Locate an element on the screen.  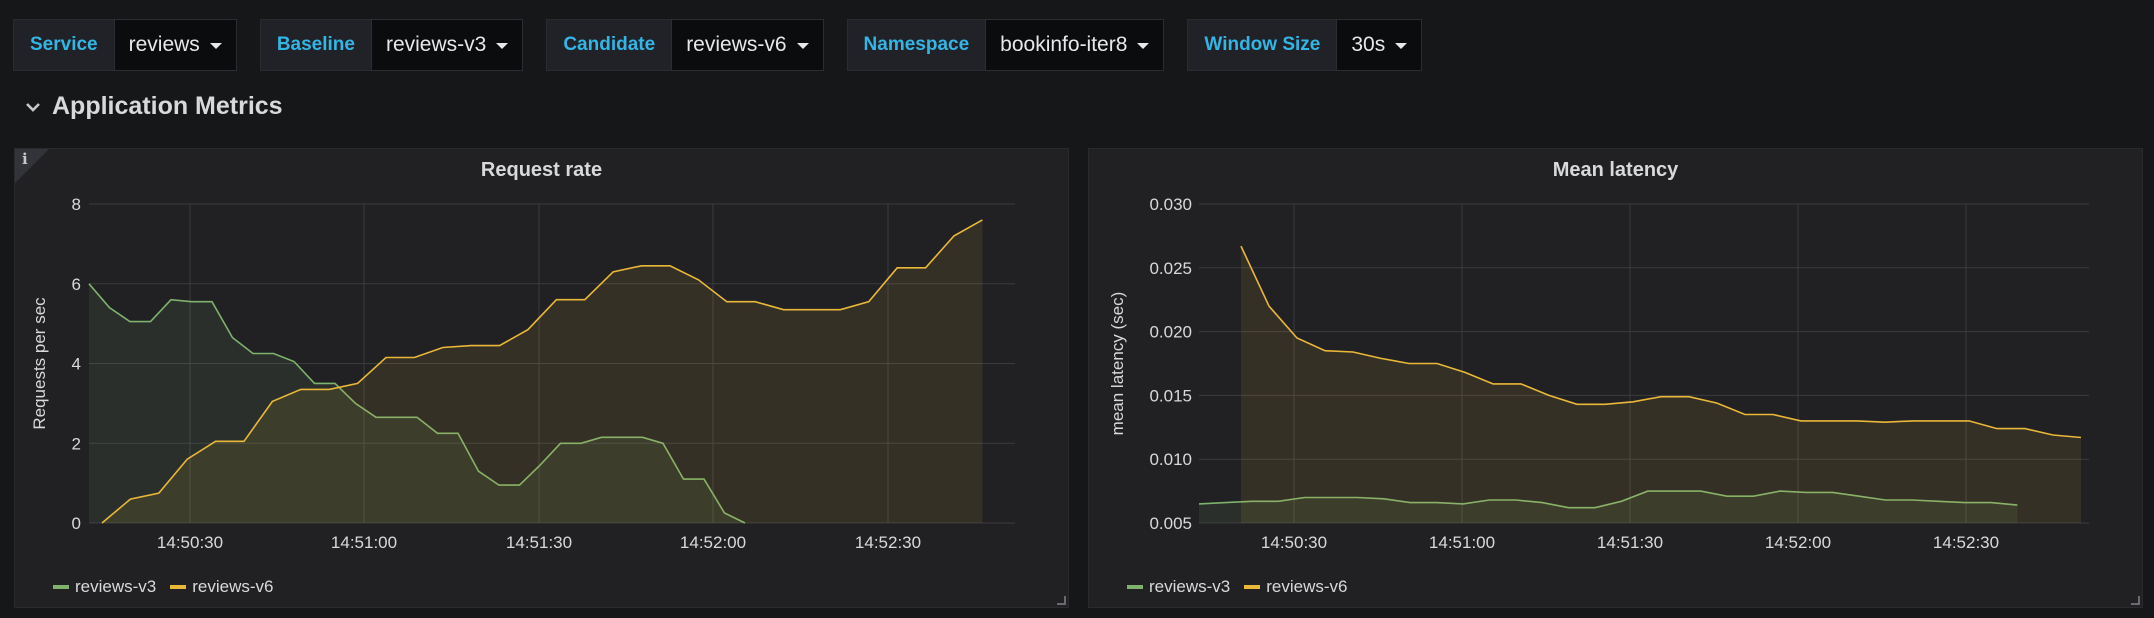
variable-label: Window Size is located at coordinates (1262, 45).